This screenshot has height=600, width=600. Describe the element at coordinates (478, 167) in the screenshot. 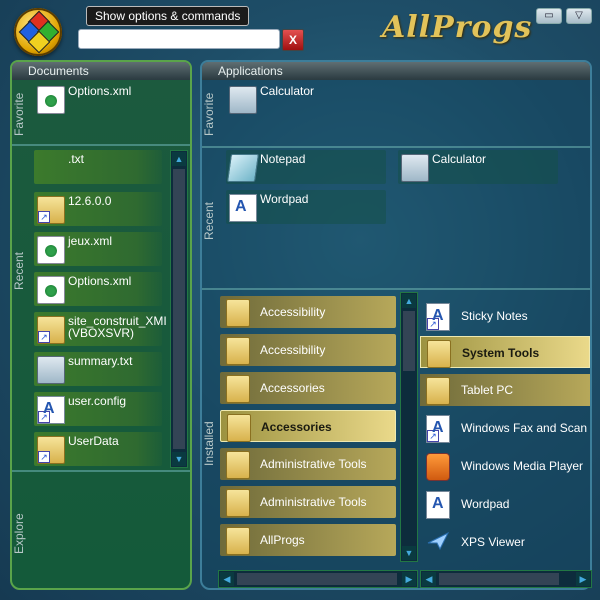

I see `app-recent-item: Calculator` at that location.